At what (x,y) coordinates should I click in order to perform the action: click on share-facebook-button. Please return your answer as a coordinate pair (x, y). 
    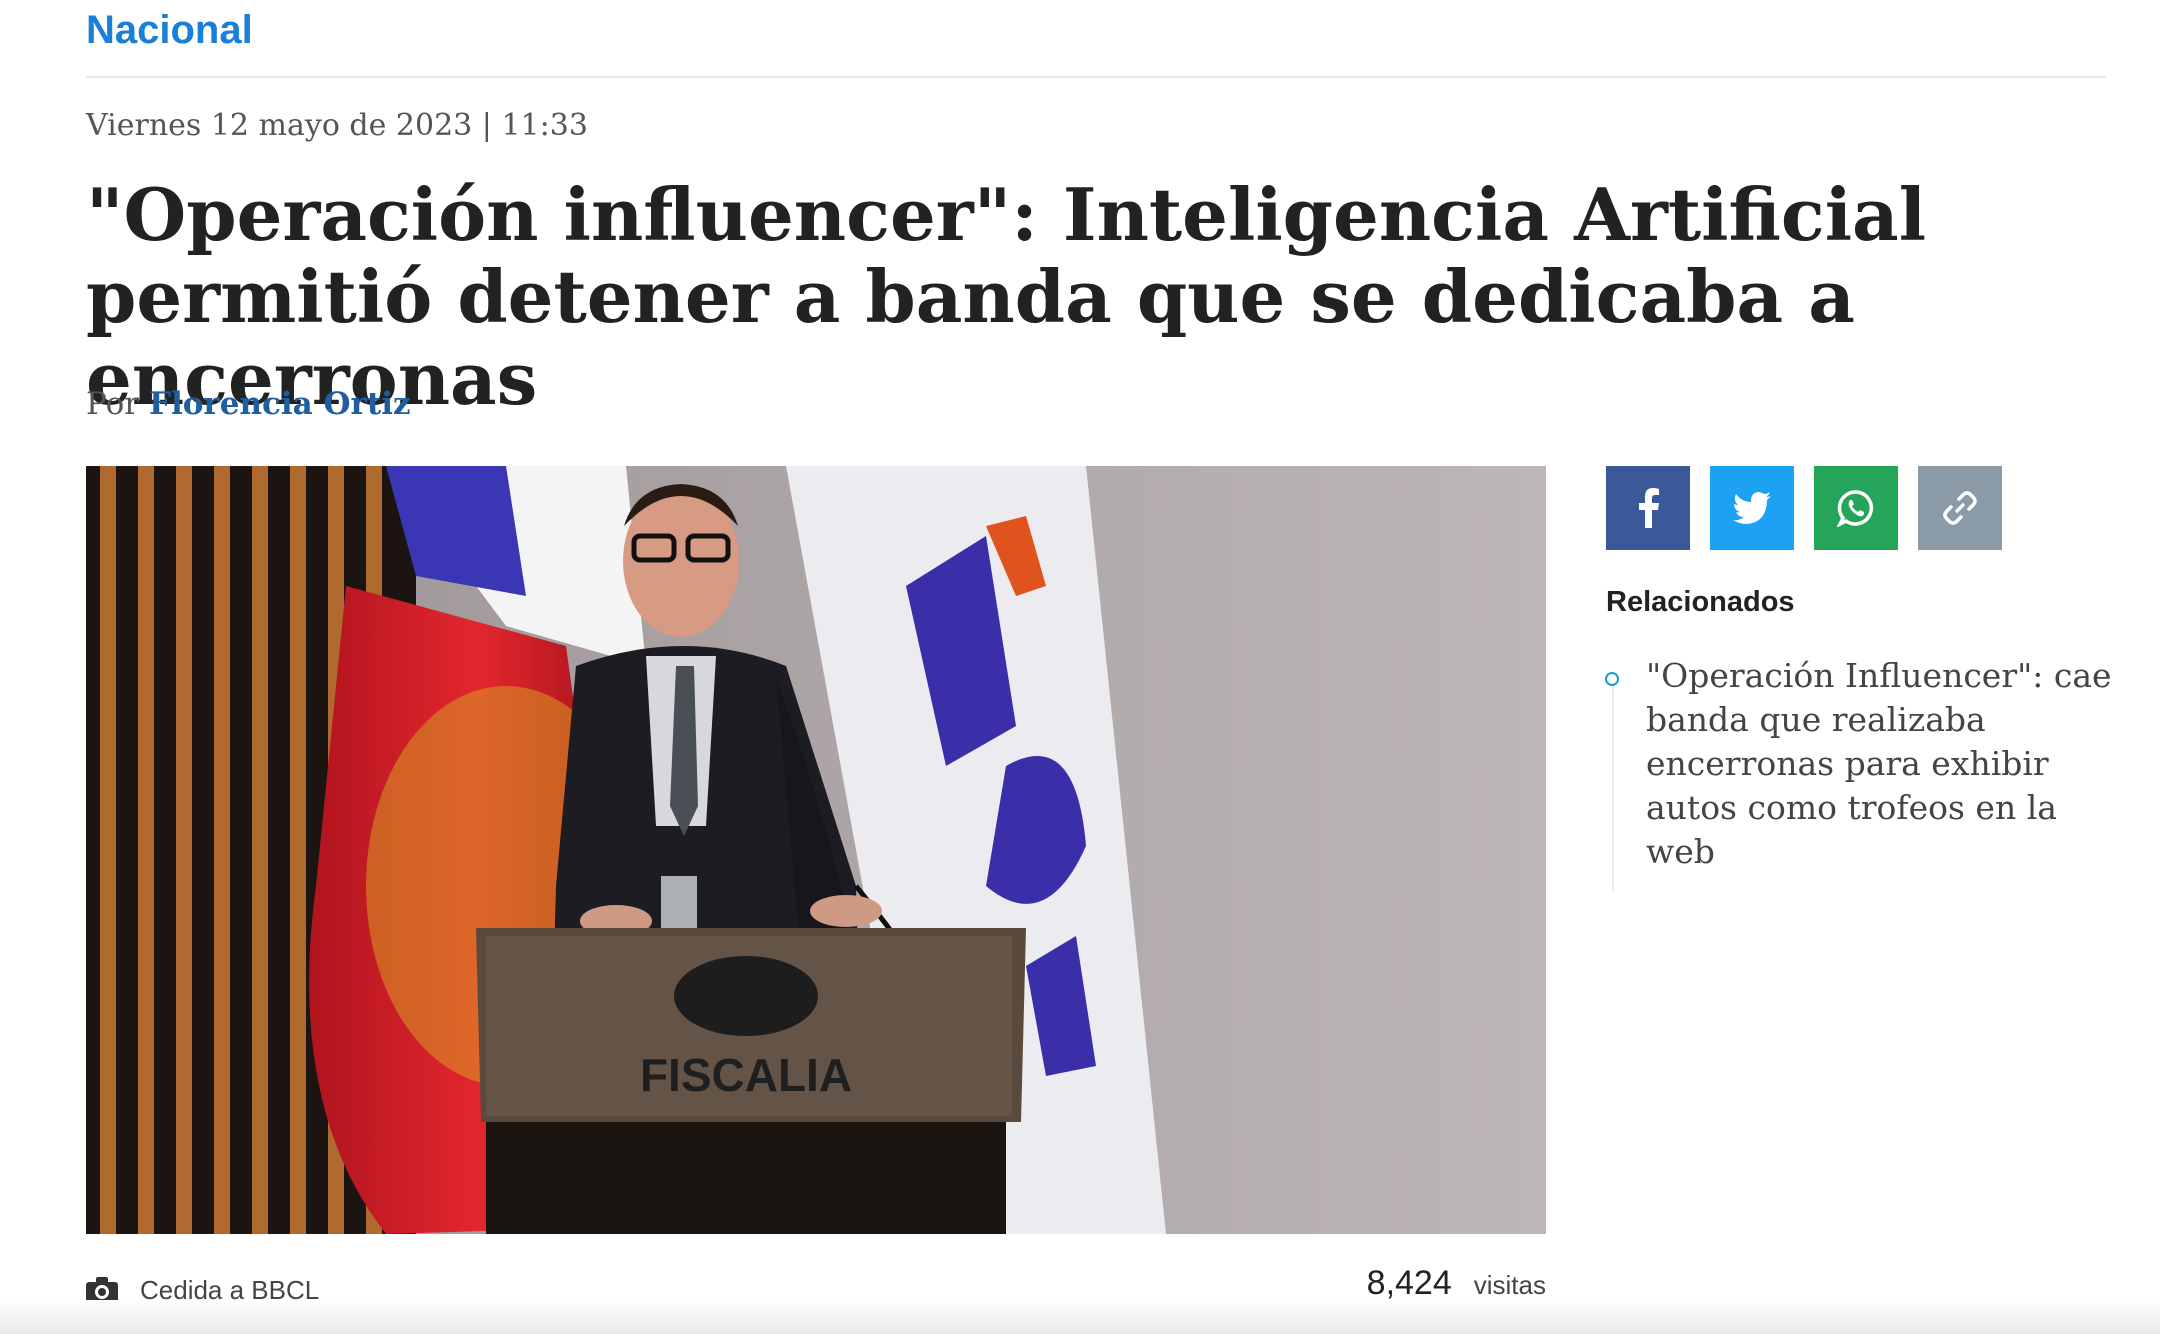
    Looking at the image, I should click on (1648, 508).